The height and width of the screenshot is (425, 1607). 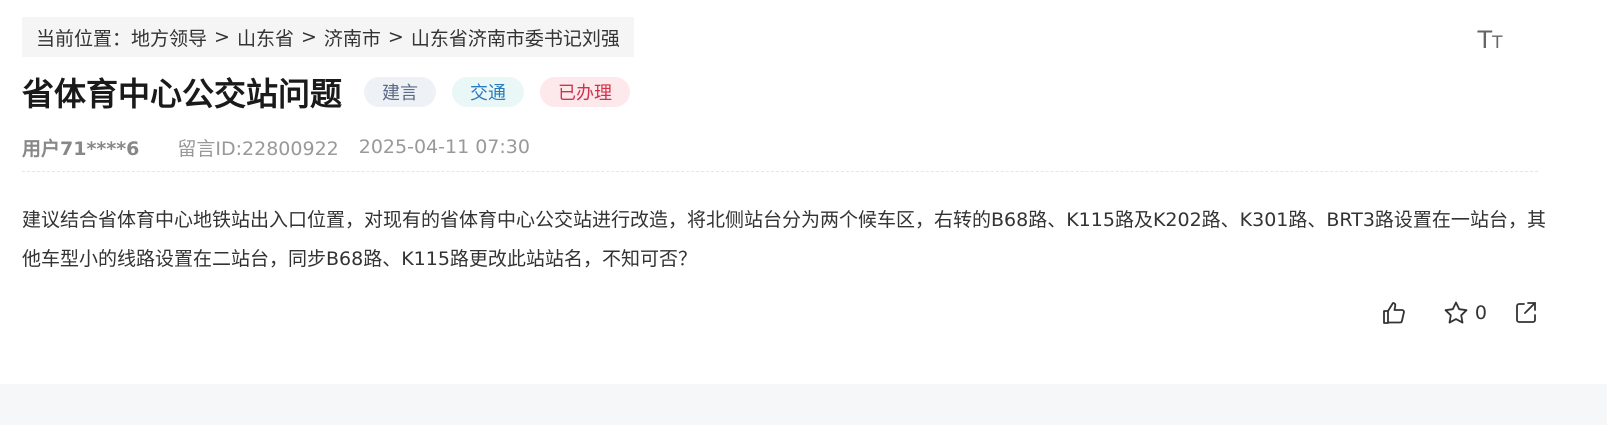 What do you see at coordinates (400, 92) in the screenshot?
I see `tag-type: 建言` at bounding box center [400, 92].